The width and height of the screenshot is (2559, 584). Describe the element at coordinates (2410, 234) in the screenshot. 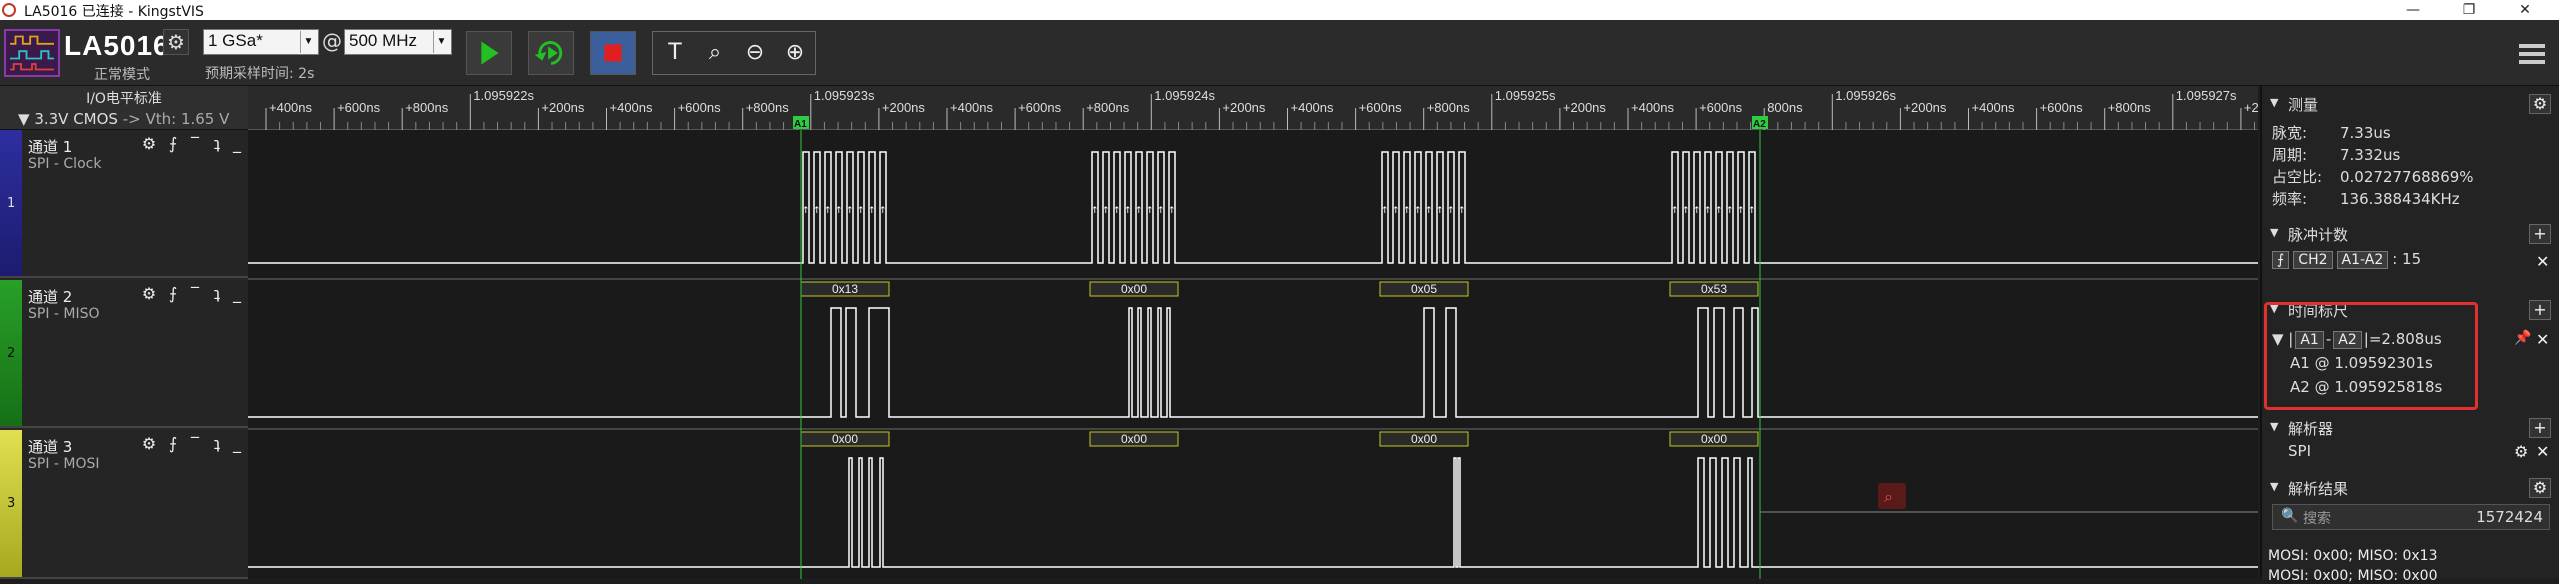

I see `pulse-count-header: ▼ 脉冲计数 +` at that location.